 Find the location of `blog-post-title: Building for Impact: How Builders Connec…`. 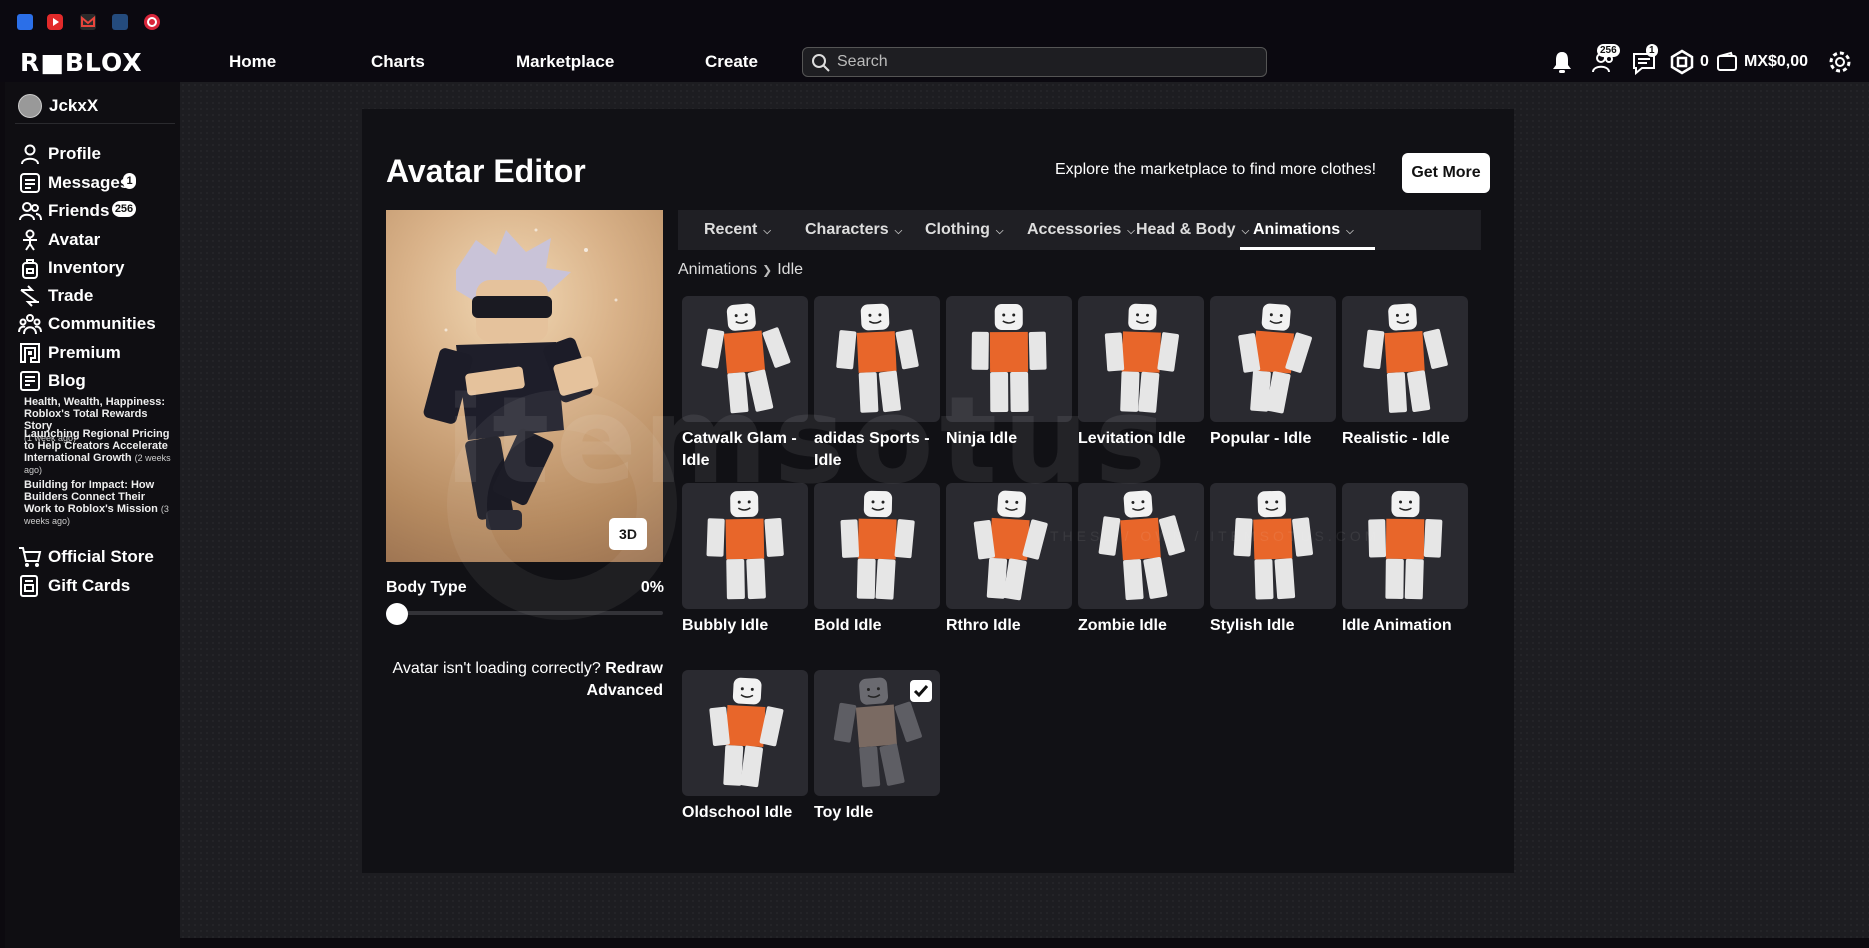

blog-post-title: Building for Impact: How Builders Connec… is located at coordinates (91, 497).